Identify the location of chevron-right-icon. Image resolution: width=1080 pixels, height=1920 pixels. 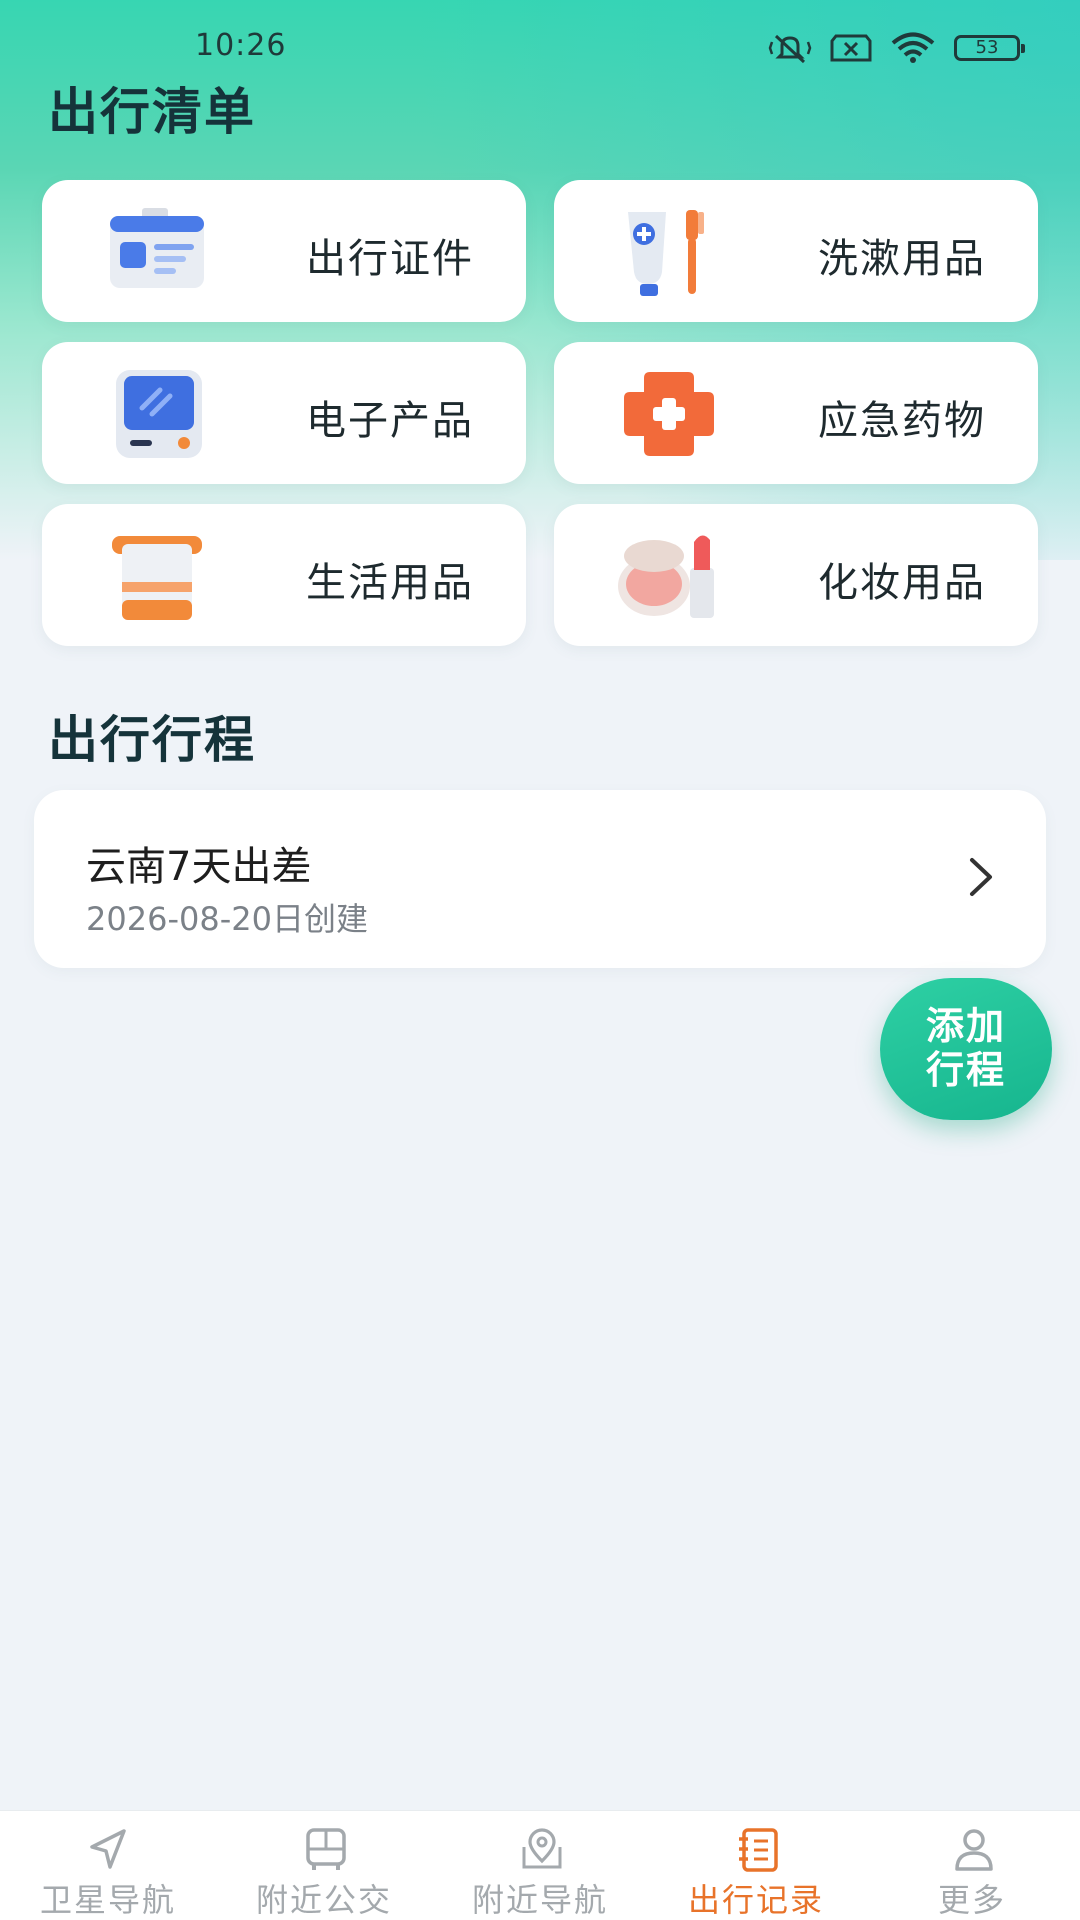
(981, 877).